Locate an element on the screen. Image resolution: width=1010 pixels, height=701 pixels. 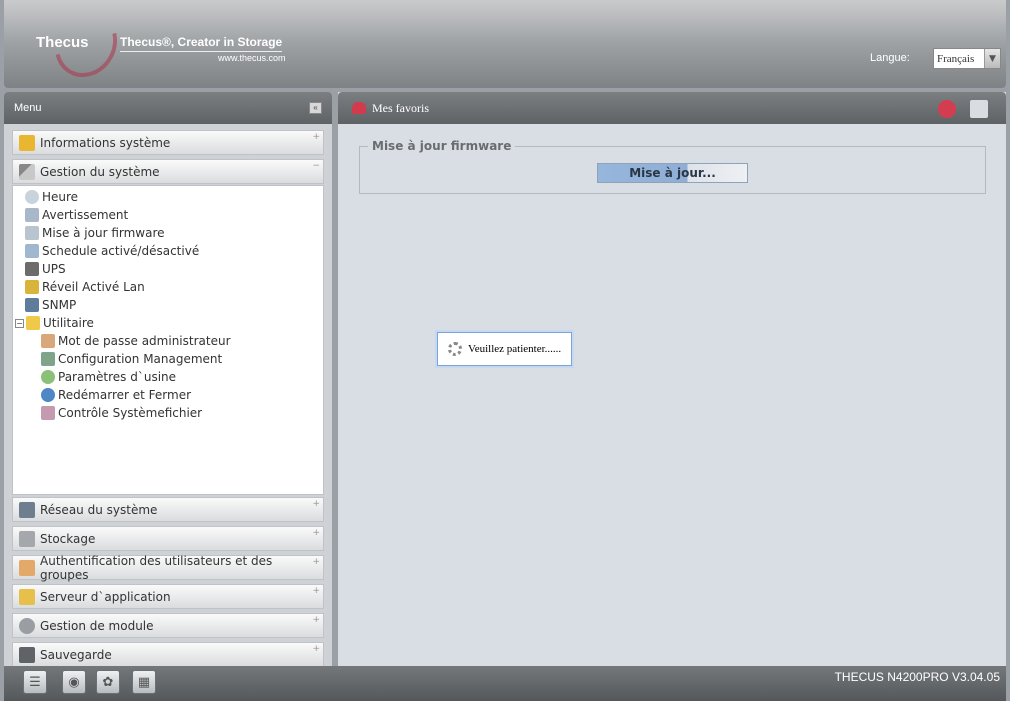
menu-section-app-server: Serveur d`application + is located at coordinates (168, 596).